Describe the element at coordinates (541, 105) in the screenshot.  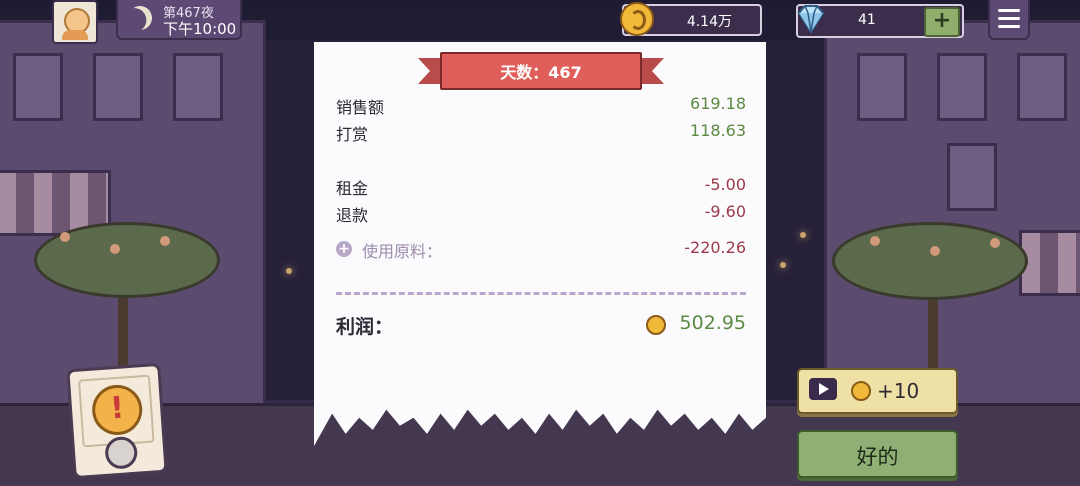
I see `sales-row: 销售额 619.18` at that location.